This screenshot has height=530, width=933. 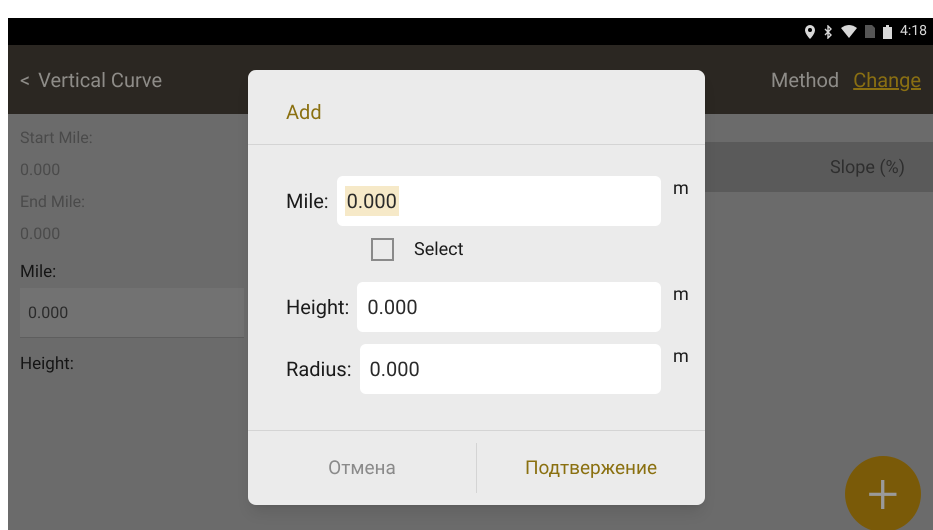 I want to click on wifi-icon, so click(x=849, y=31).